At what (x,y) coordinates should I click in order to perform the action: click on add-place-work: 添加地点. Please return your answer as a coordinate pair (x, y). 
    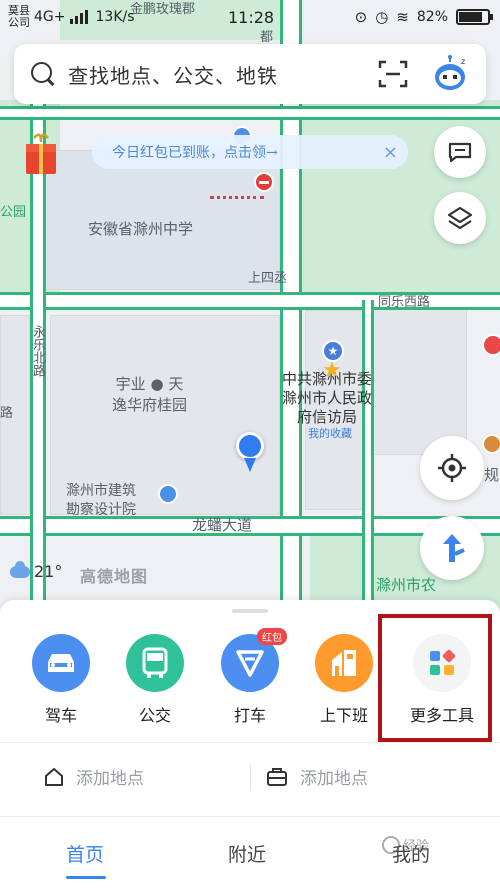
    Looking at the image, I should click on (317, 776).